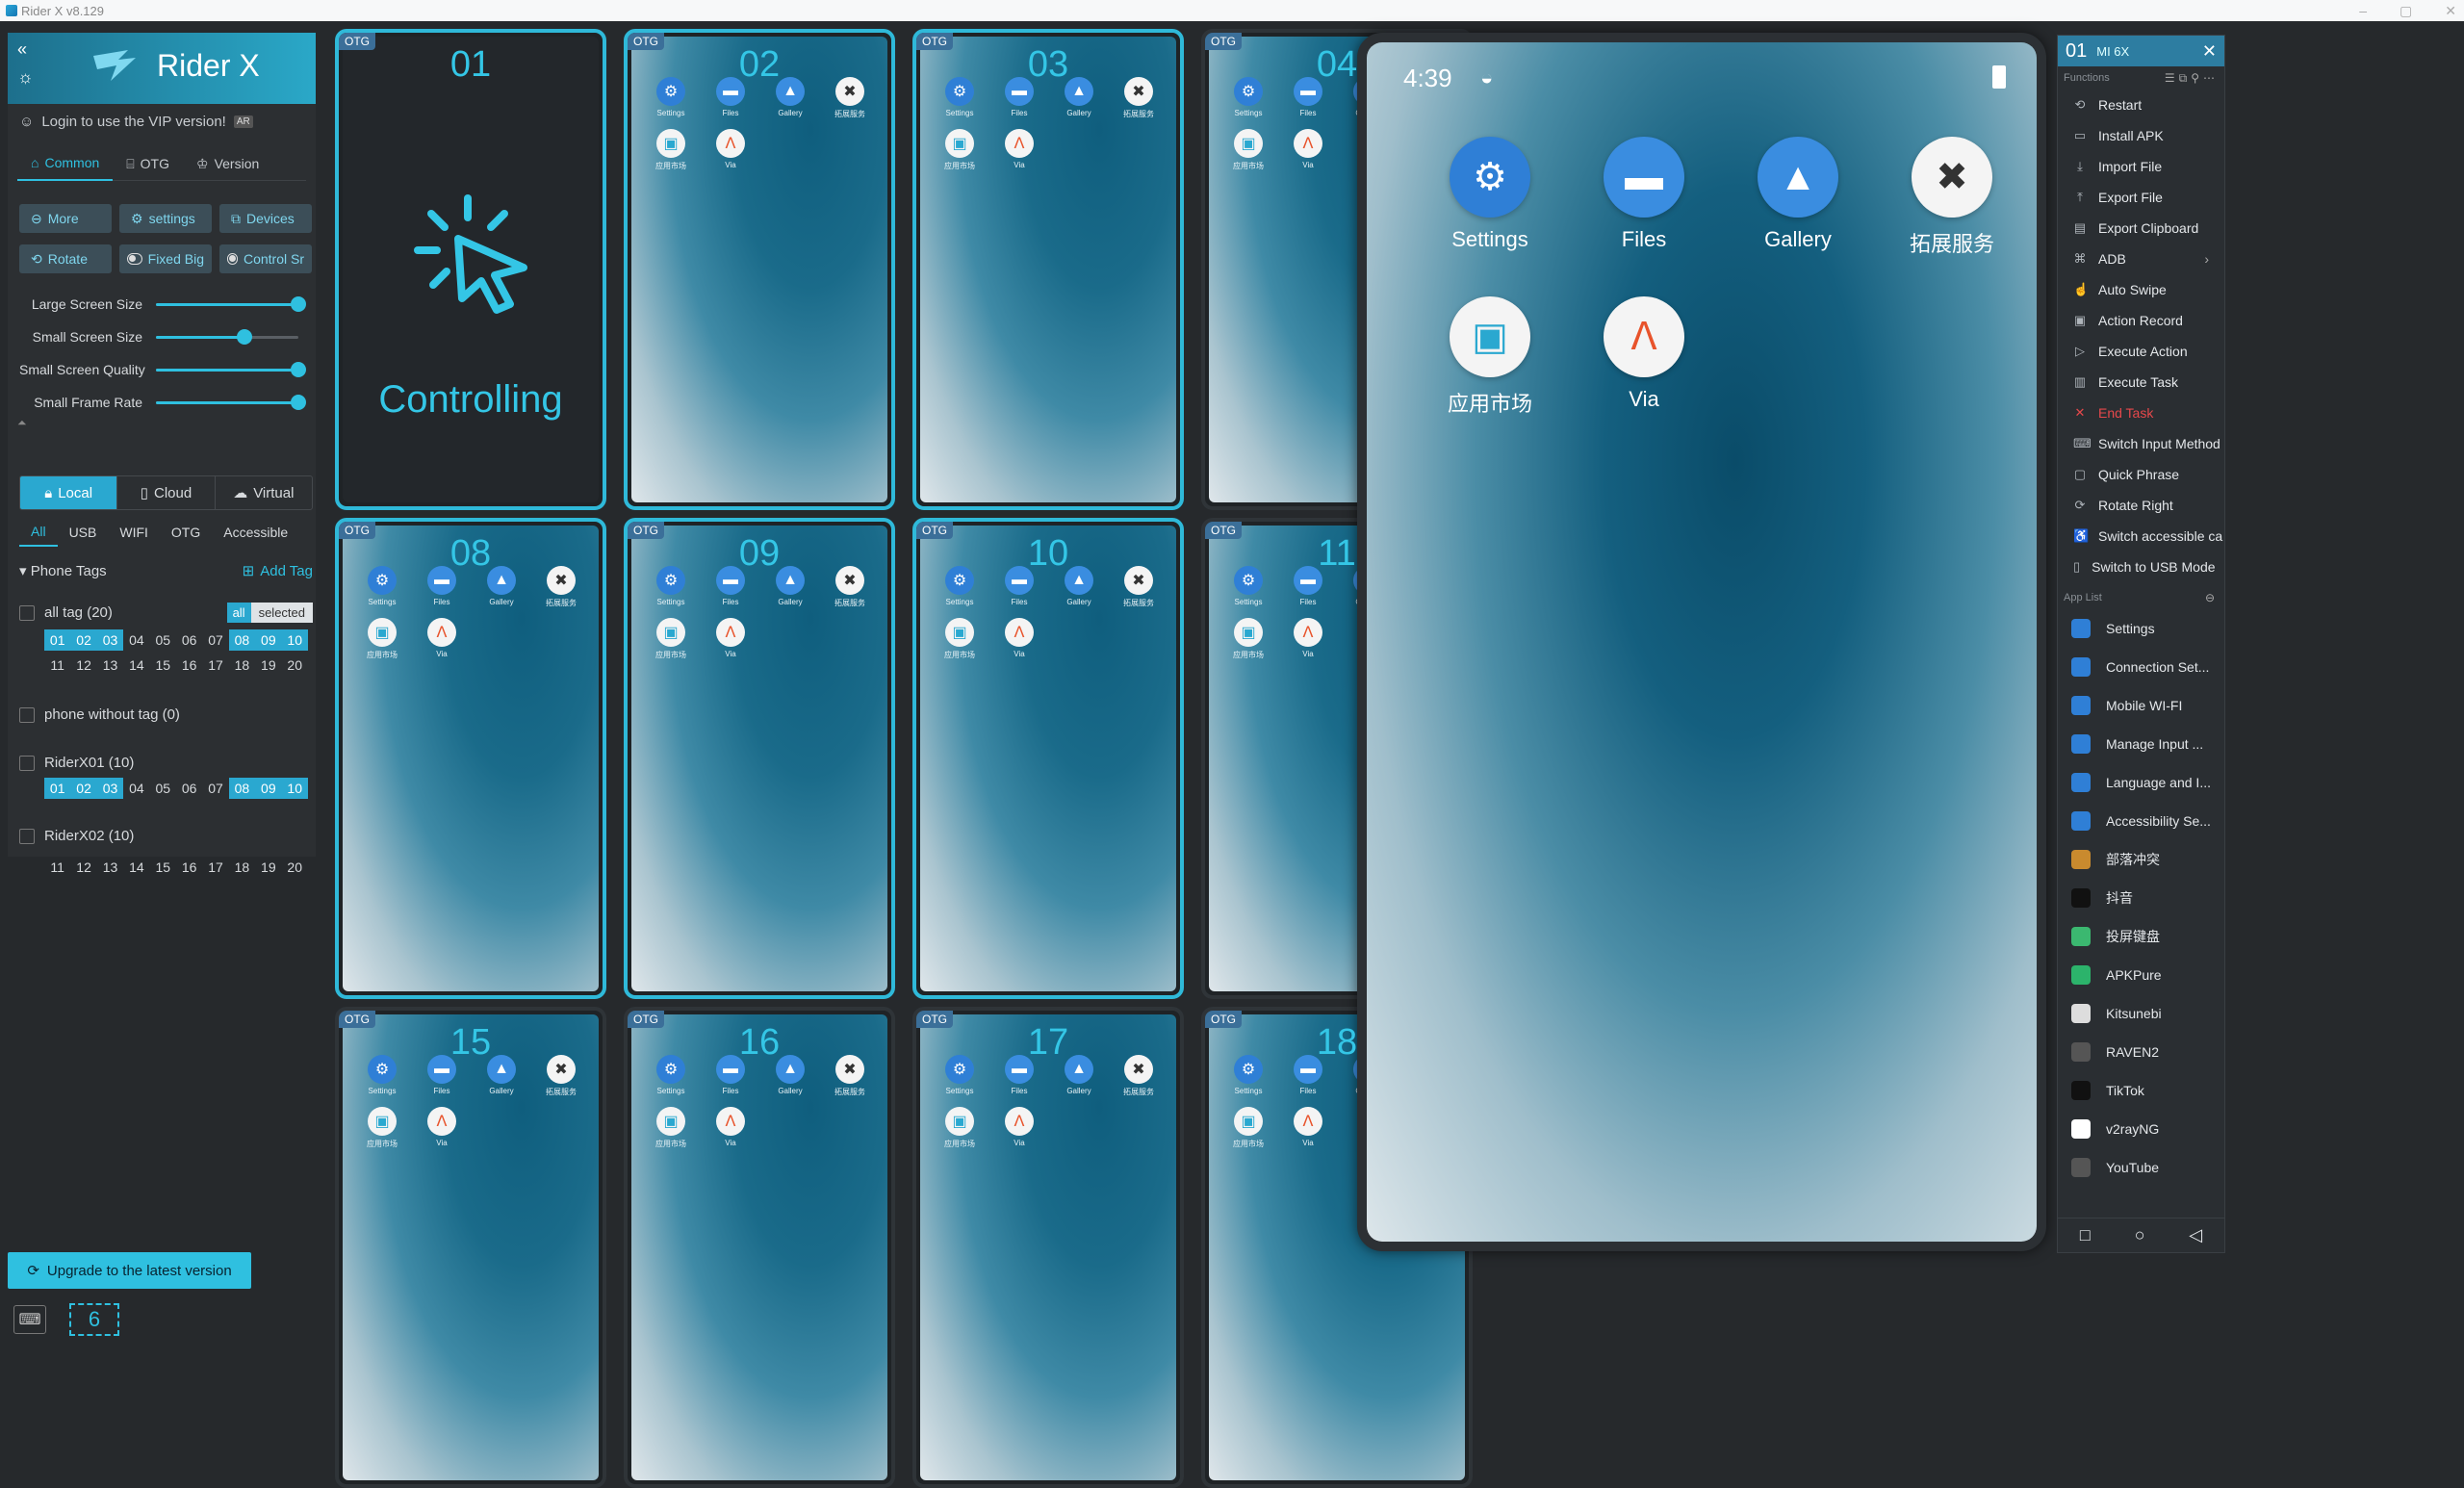 The image size is (2464, 1488). What do you see at coordinates (94, 1319) in the screenshot?
I see `selected-count-badge: 6` at bounding box center [94, 1319].